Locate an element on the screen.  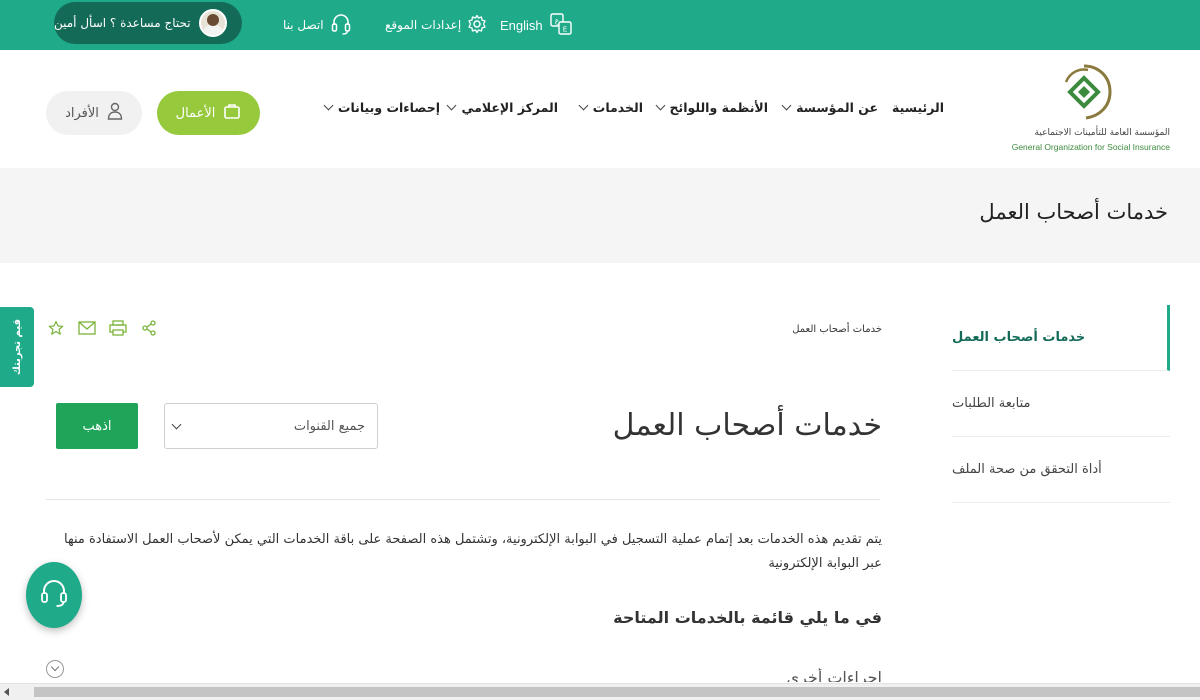
nav-home-label: الرئيسية is located at coordinates (918, 107).